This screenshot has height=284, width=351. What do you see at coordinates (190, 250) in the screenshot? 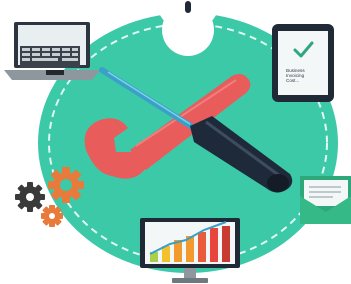
I see `bar-chart-monitor-icon` at bounding box center [190, 250].